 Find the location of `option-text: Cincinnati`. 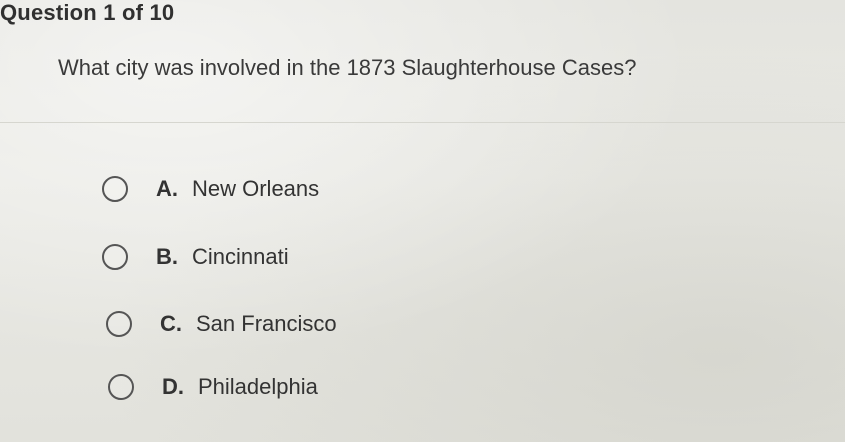

option-text: Cincinnati is located at coordinates (240, 256).